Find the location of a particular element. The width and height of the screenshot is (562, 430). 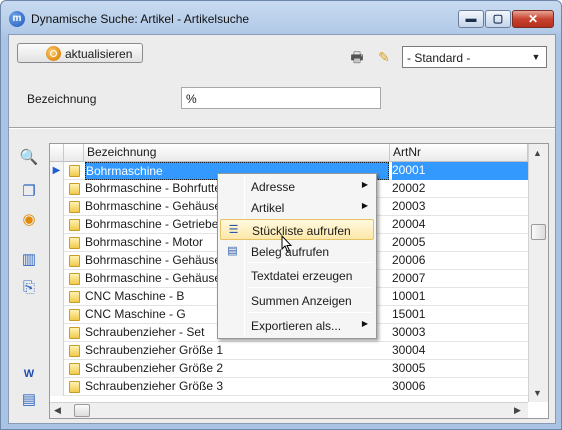

menu-item-artikel: Artikel ▶ is located at coordinates (297, 207).